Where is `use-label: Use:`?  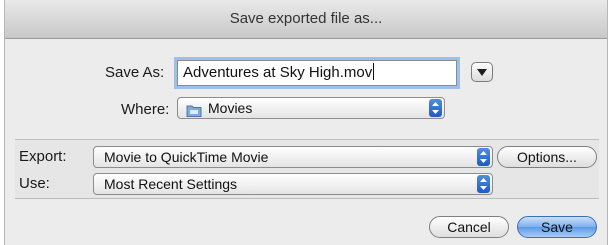 use-label: Use: is located at coordinates (34, 183).